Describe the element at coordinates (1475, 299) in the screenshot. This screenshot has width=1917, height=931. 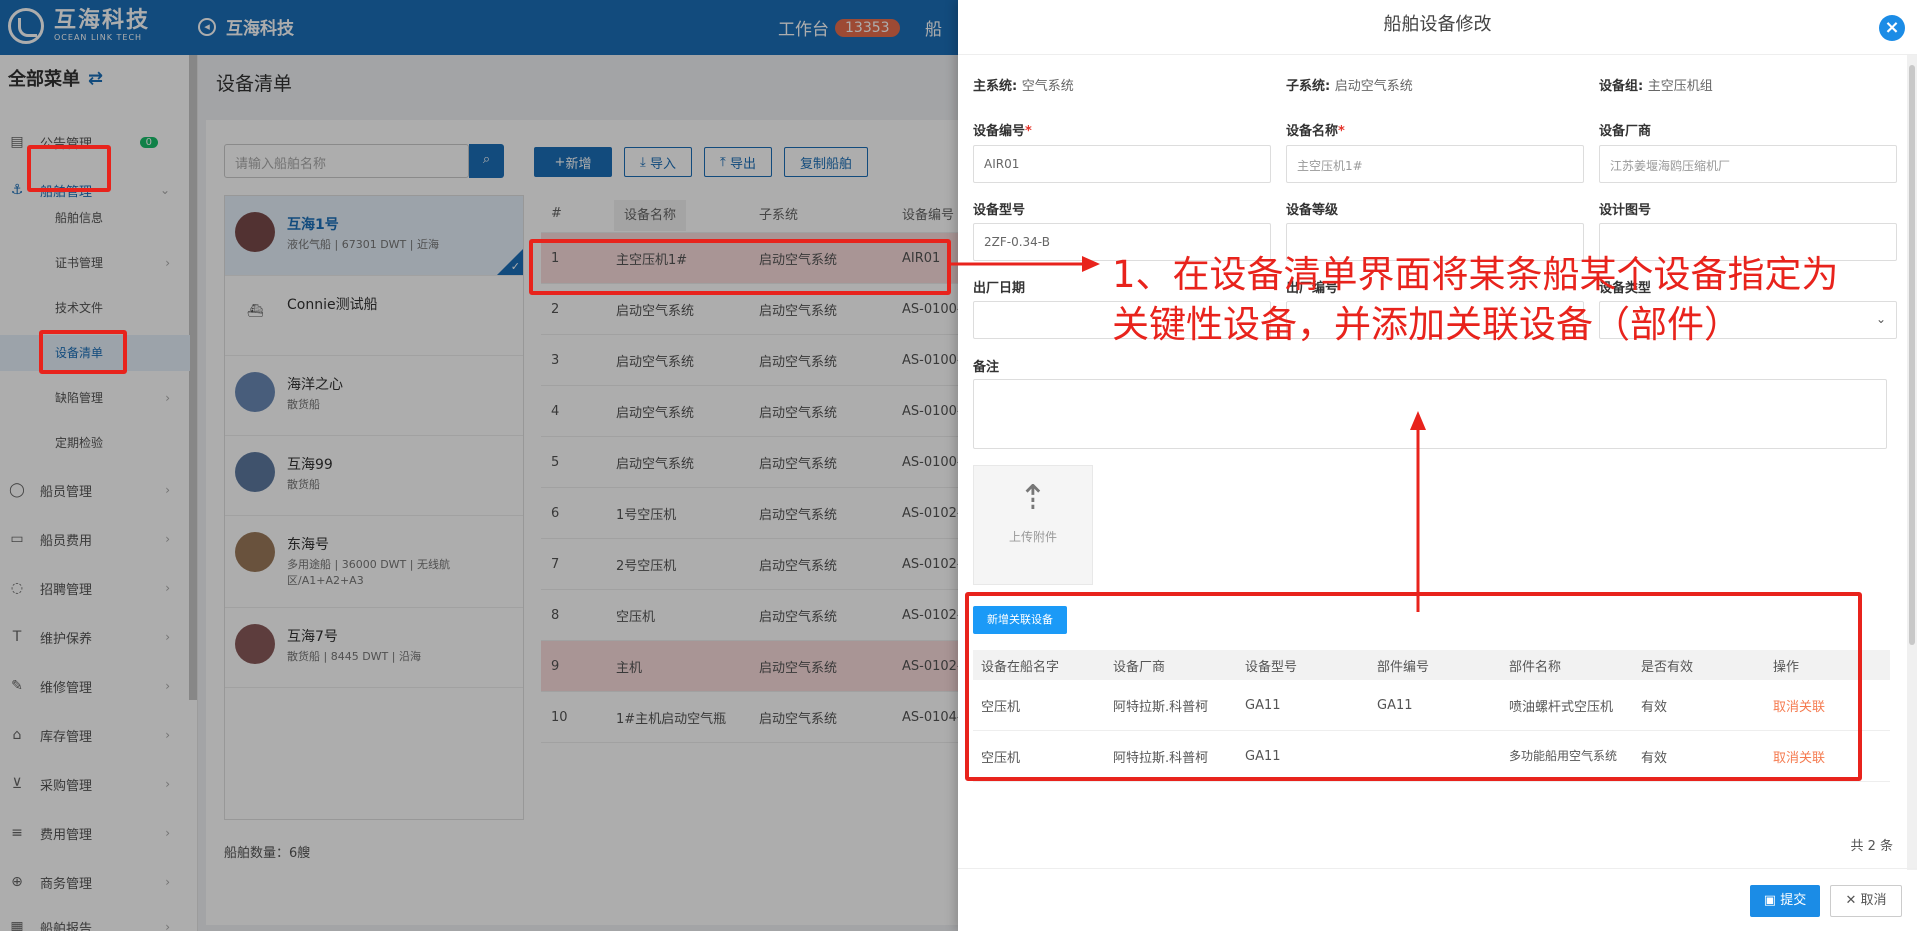
I see `annotation-text: 1、在设备清单界面将某条船某个设备指定为关键性设备，并添加关联设备（部件）` at that location.